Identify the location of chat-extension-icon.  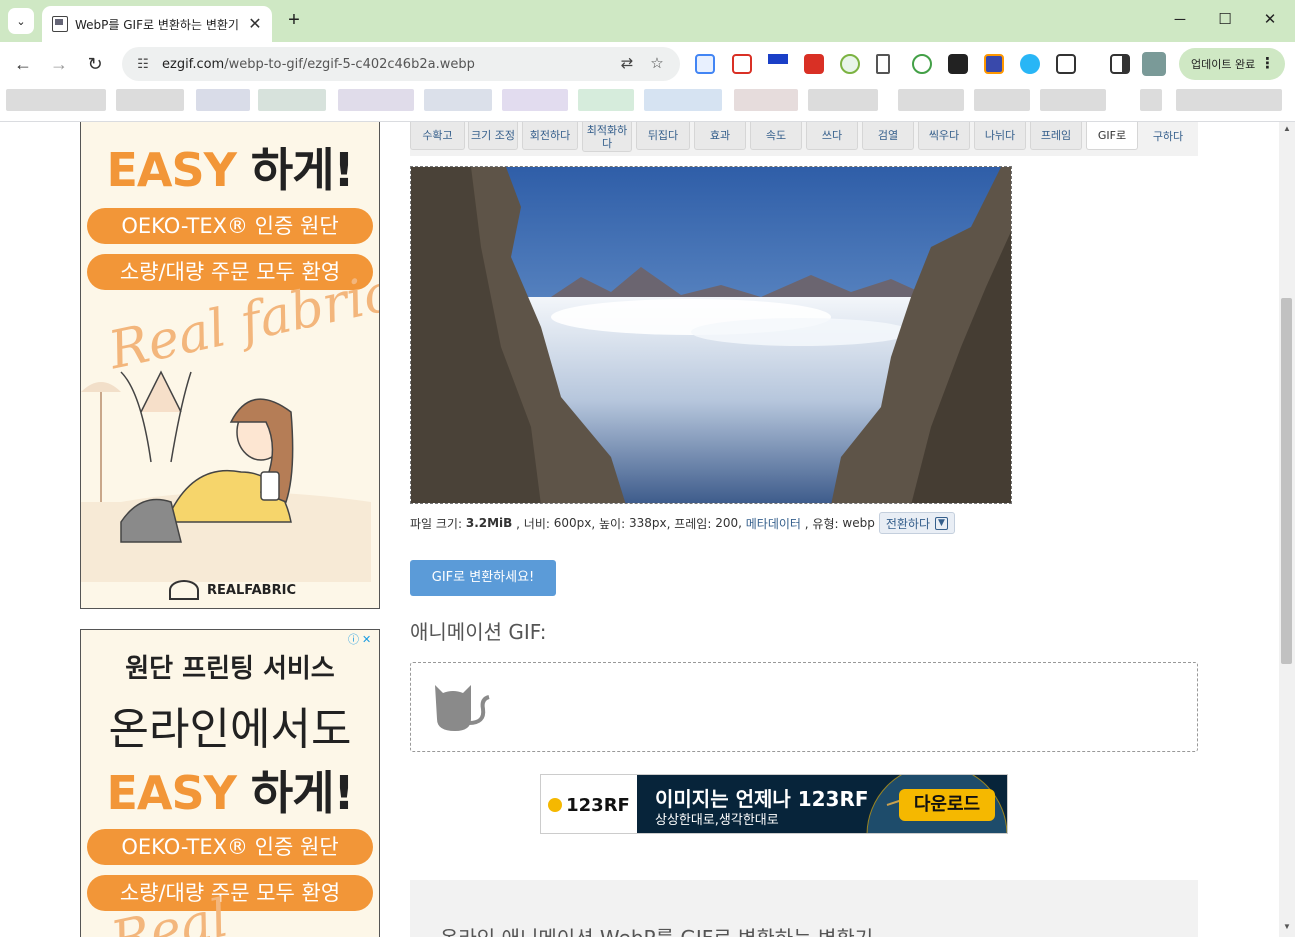
(1030, 64).